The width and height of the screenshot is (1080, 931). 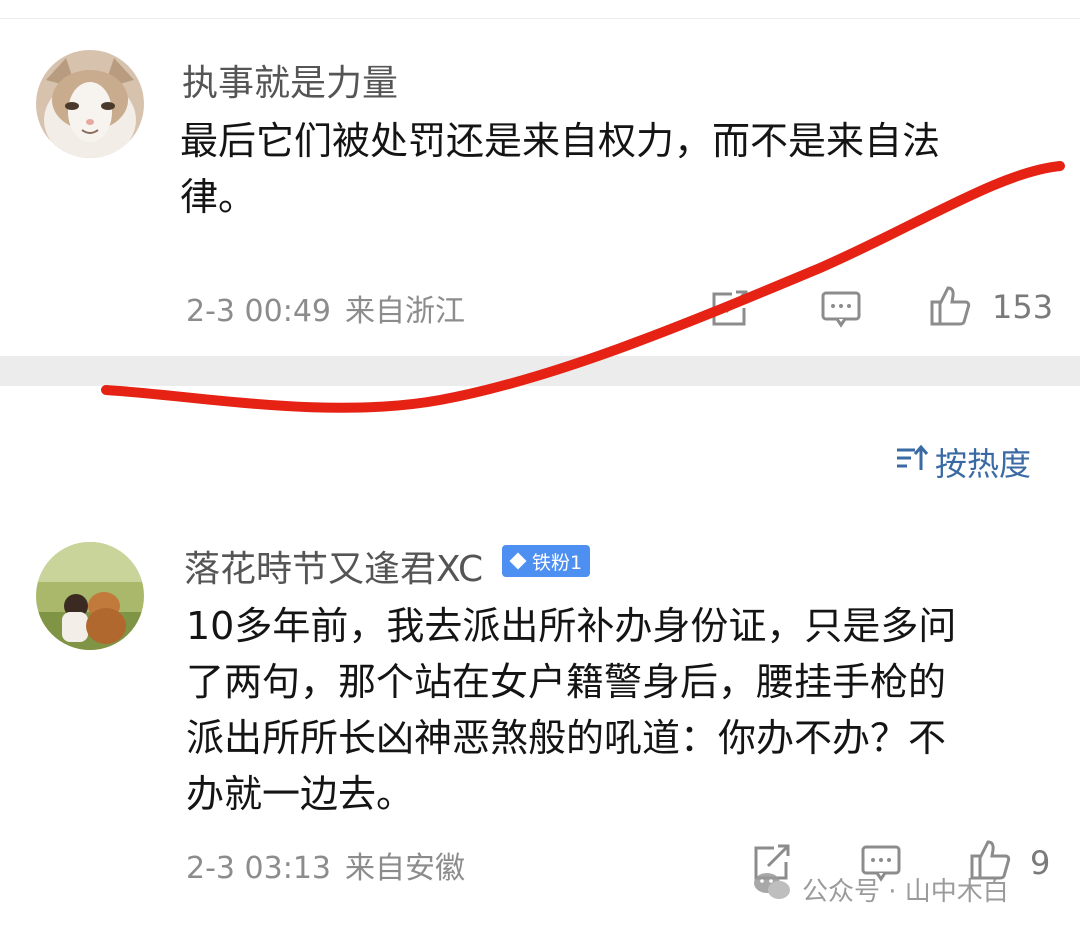 What do you see at coordinates (730, 311) in the screenshot?
I see `share-icon` at bounding box center [730, 311].